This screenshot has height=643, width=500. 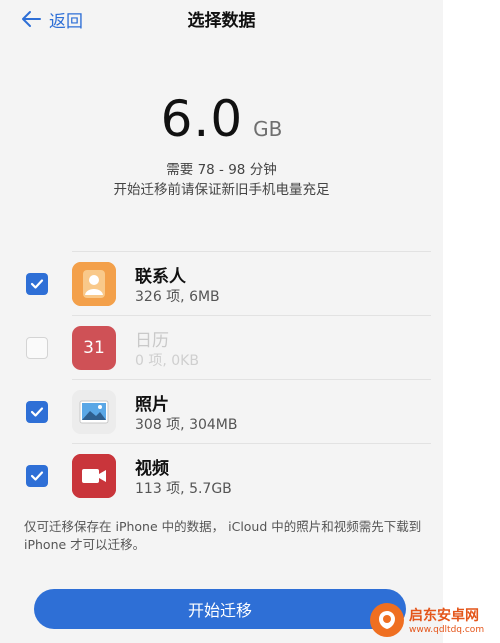 I want to click on videos-meta: 113 项, 5.7GB, so click(x=183, y=489).